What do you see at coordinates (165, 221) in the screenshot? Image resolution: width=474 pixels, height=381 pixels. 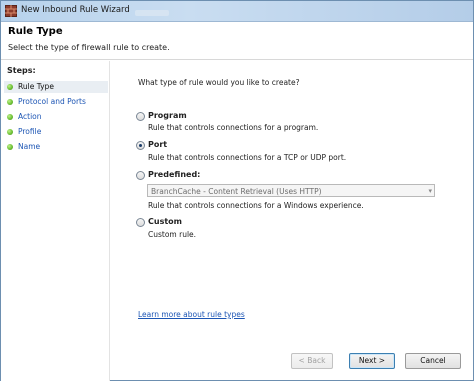 I see `custom-option-label: Custom` at bounding box center [165, 221].